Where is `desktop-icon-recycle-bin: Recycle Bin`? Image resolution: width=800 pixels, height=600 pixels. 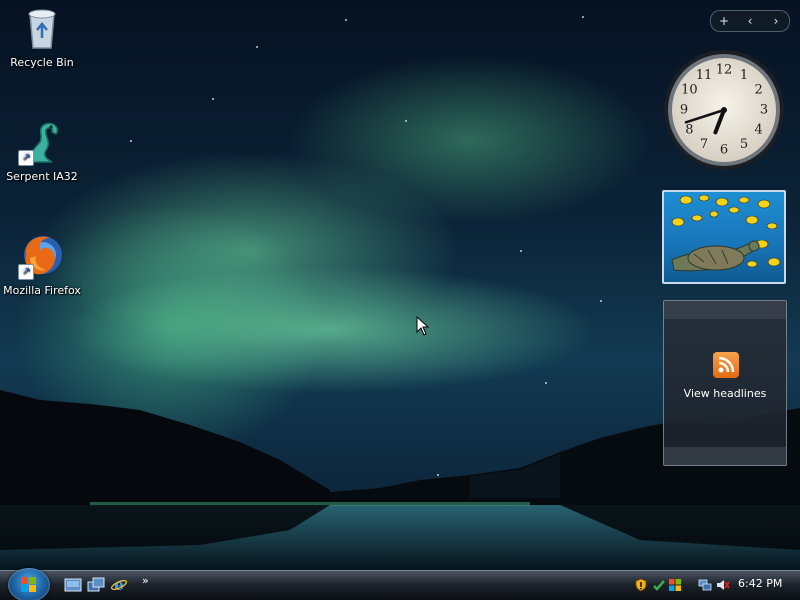 desktop-icon-recycle-bin: Recycle Bin is located at coordinates (42, 36).